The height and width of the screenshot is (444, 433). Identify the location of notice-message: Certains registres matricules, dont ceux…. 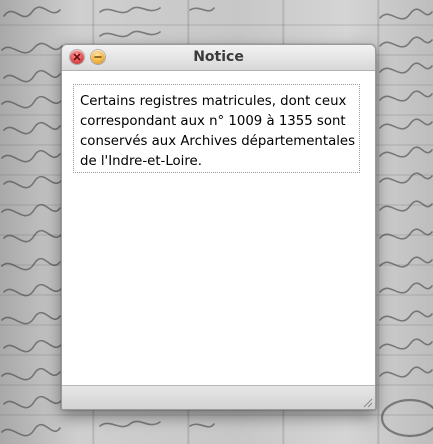
(218, 131).